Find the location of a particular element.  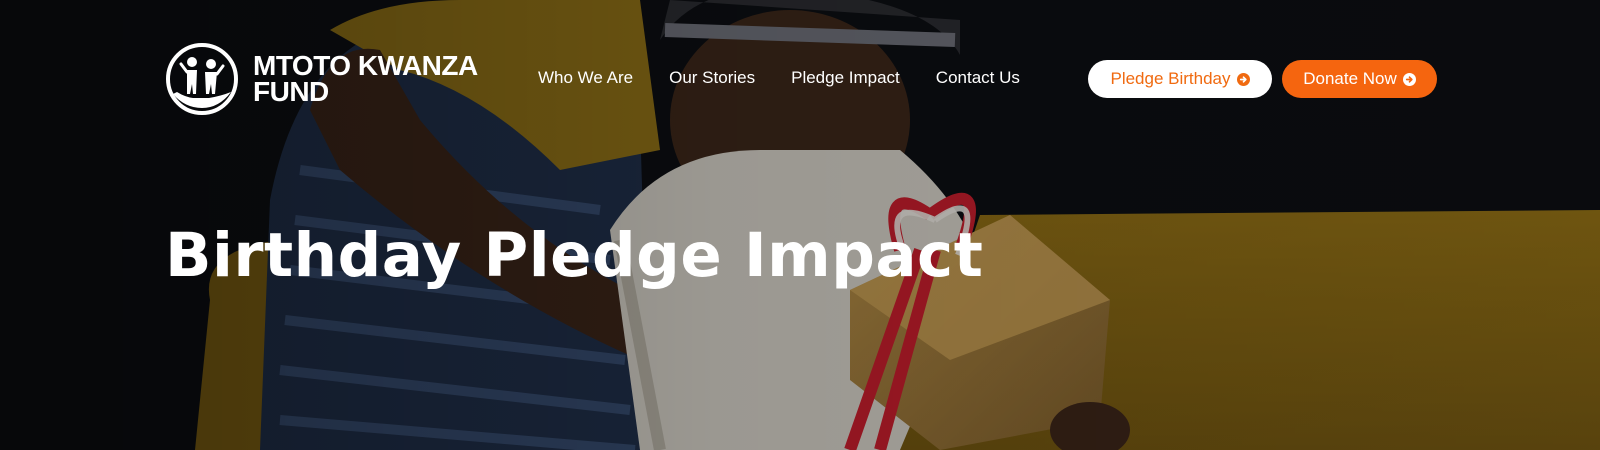

nav-item-who-we-are: Who We Are is located at coordinates (585, 78).